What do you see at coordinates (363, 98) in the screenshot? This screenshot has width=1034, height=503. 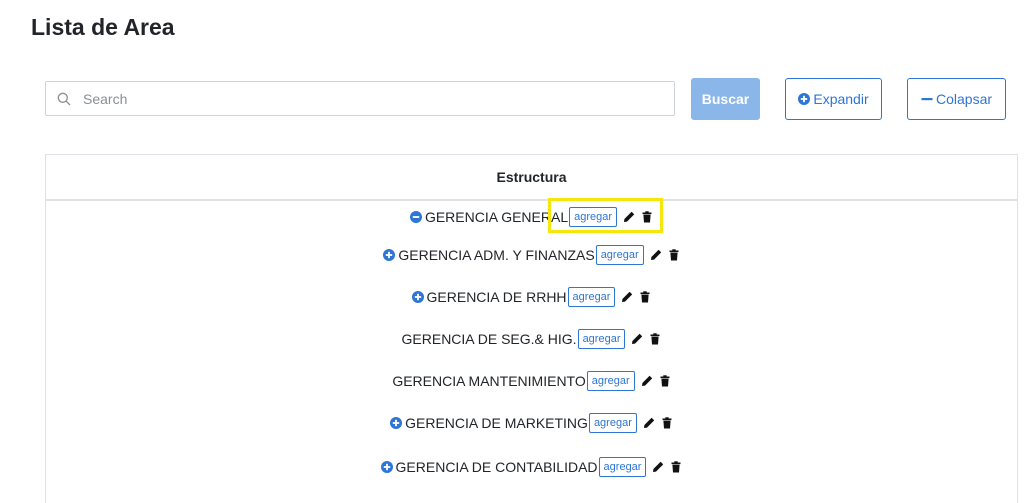 I see `search-input` at bounding box center [363, 98].